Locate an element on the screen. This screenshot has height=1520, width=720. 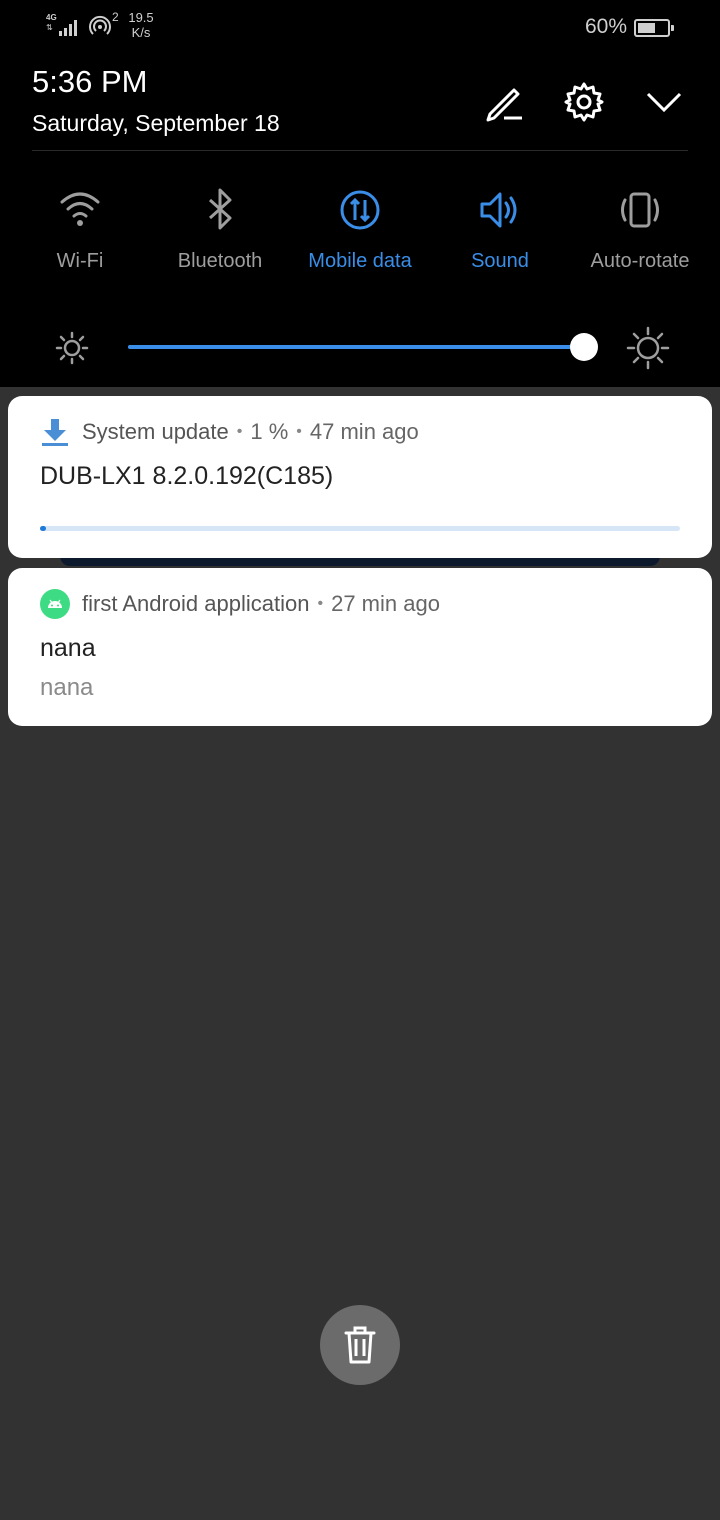
header-divider is located at coordinates (360, 150).